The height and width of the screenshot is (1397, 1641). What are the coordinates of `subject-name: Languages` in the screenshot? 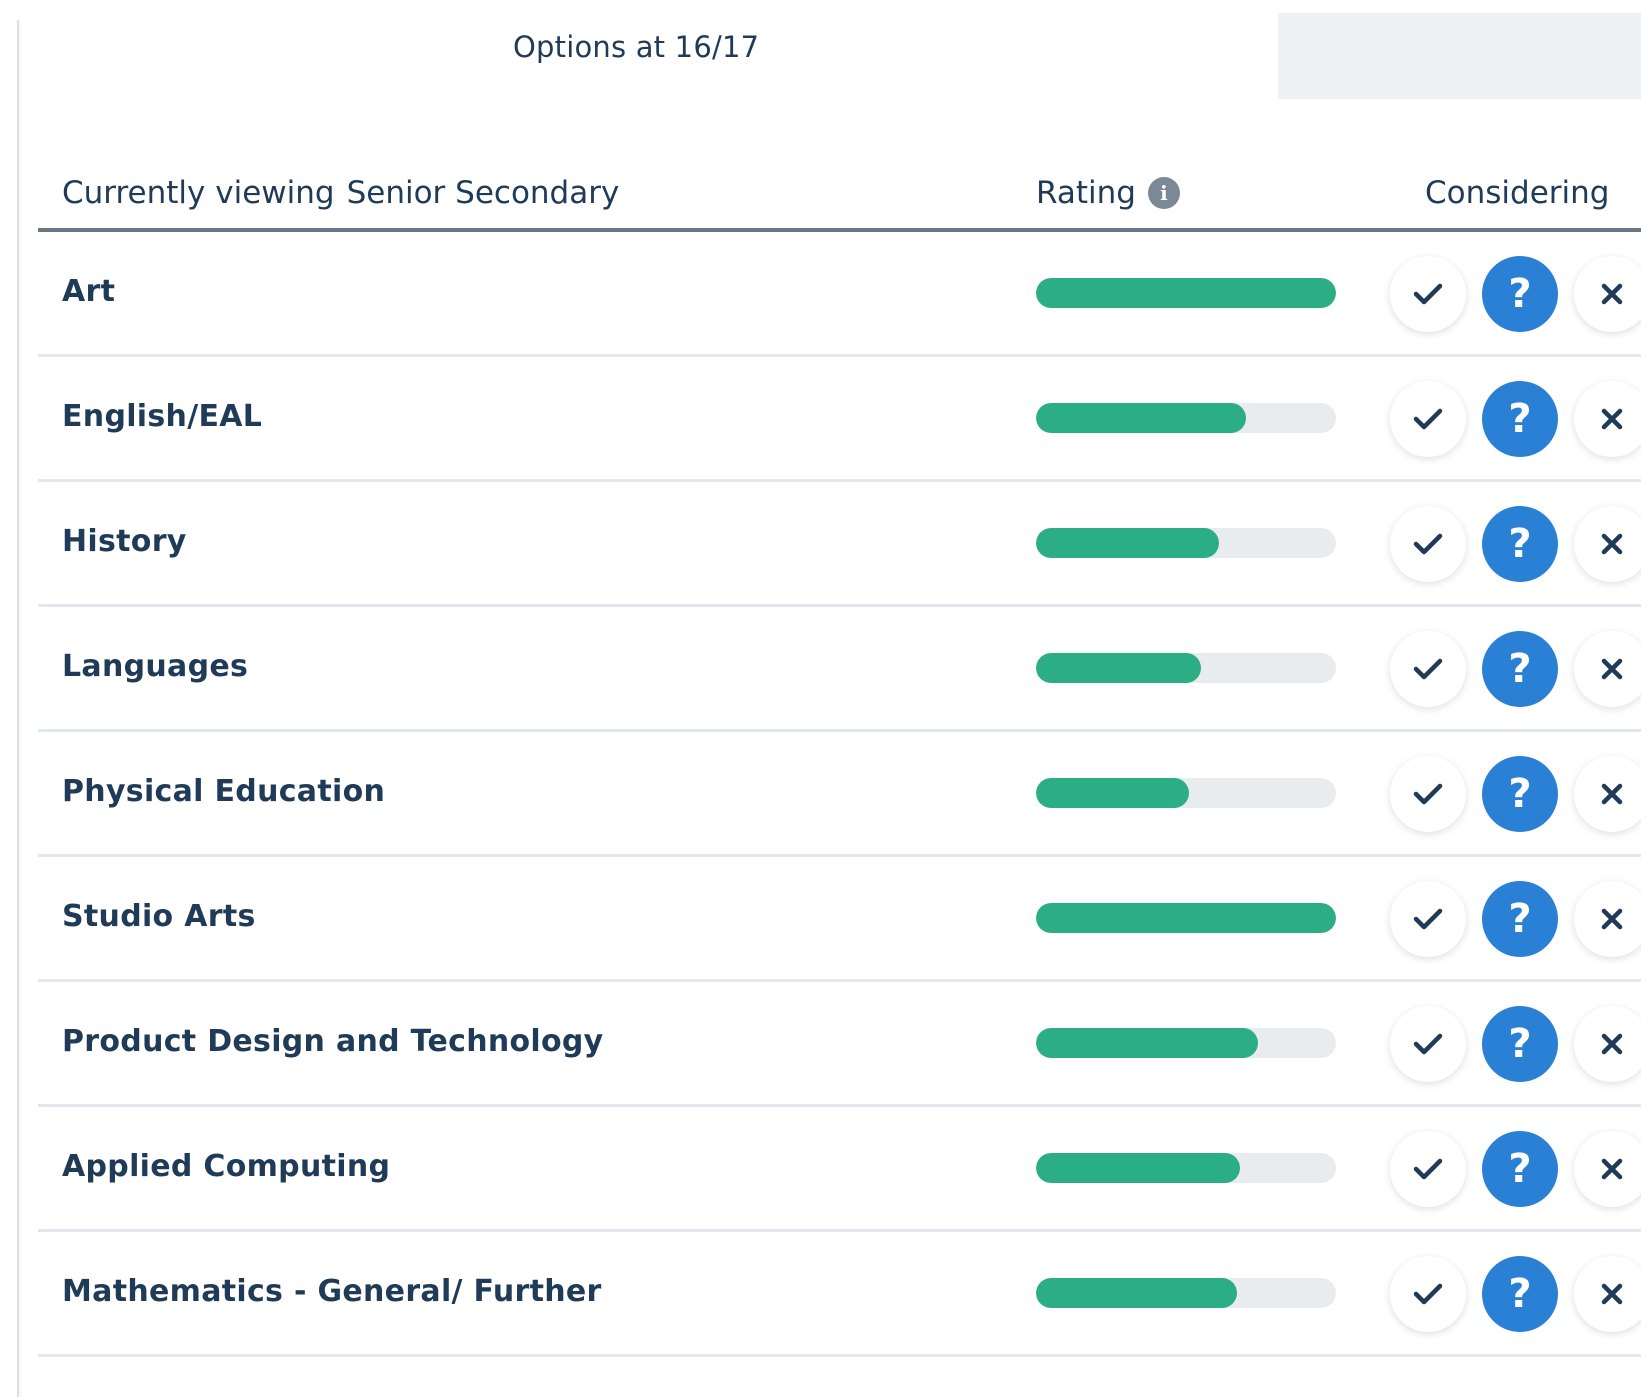 It's located at (155, 666).